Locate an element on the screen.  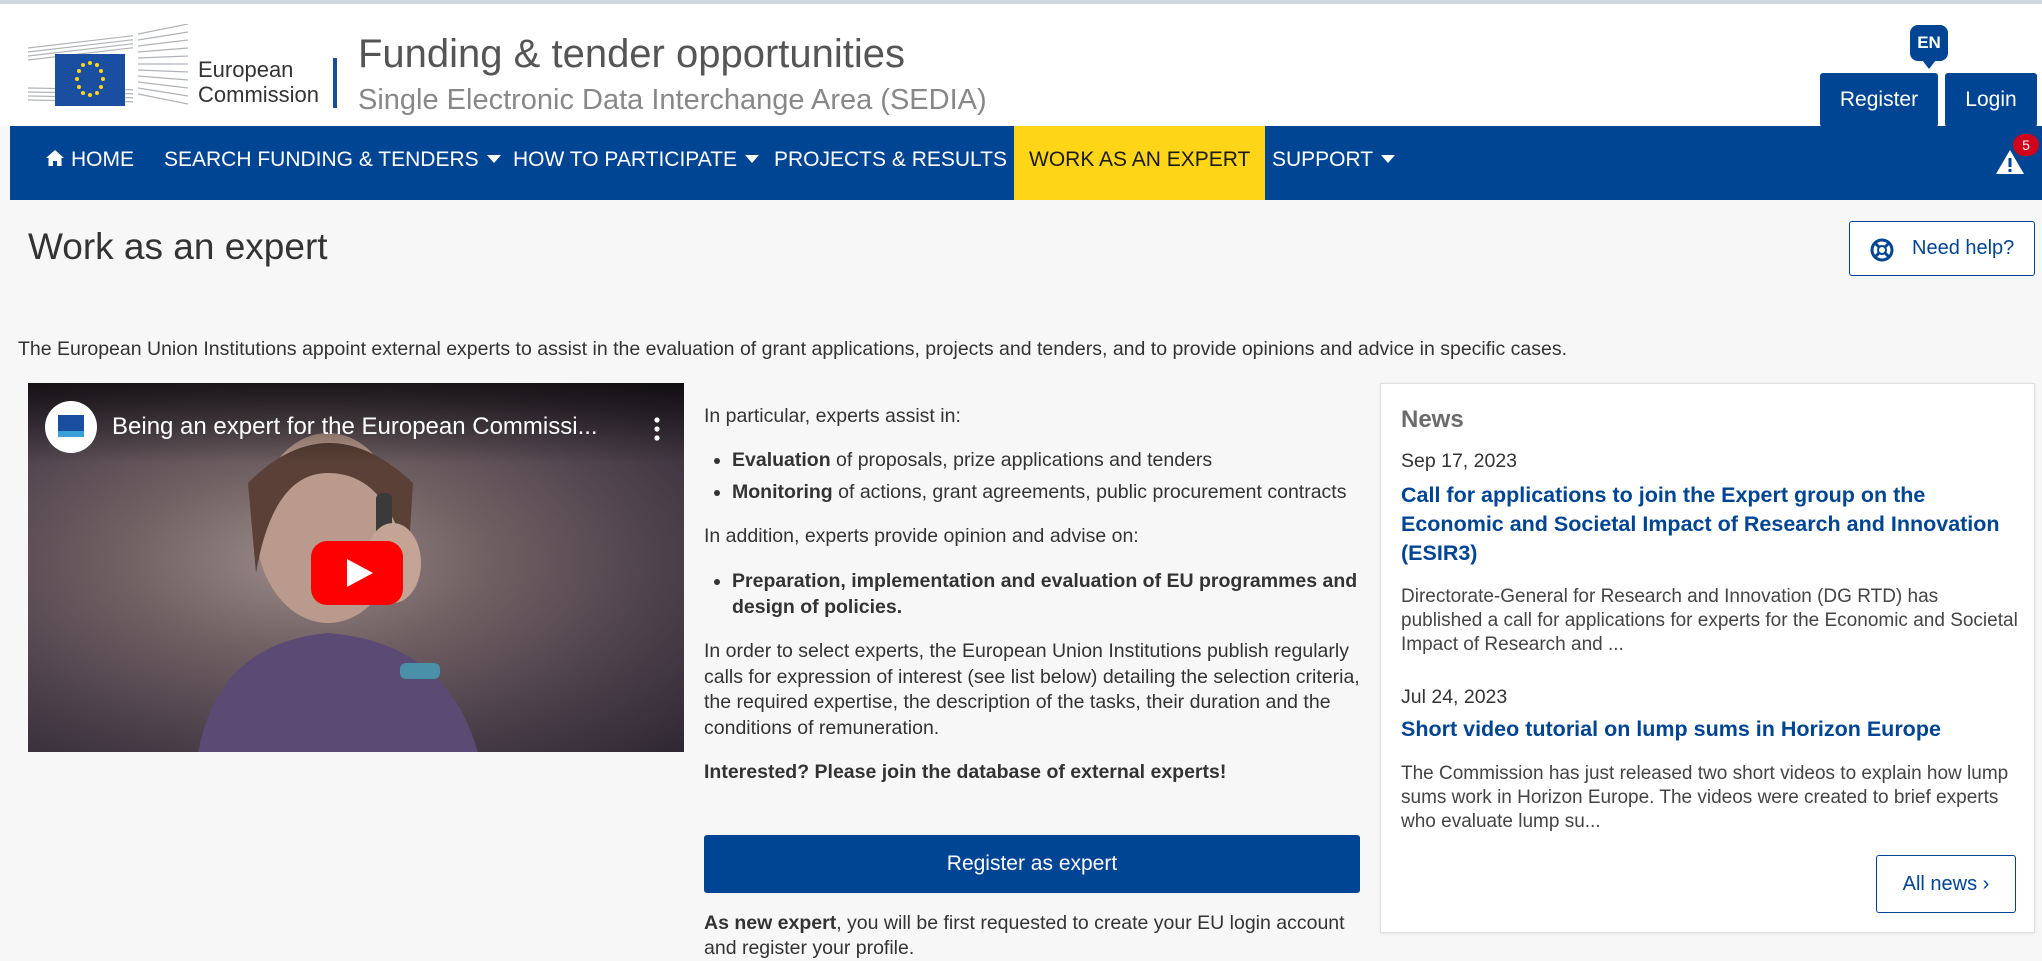
nav-support-label: SUPPORT is located at coordinates (1323, 159).